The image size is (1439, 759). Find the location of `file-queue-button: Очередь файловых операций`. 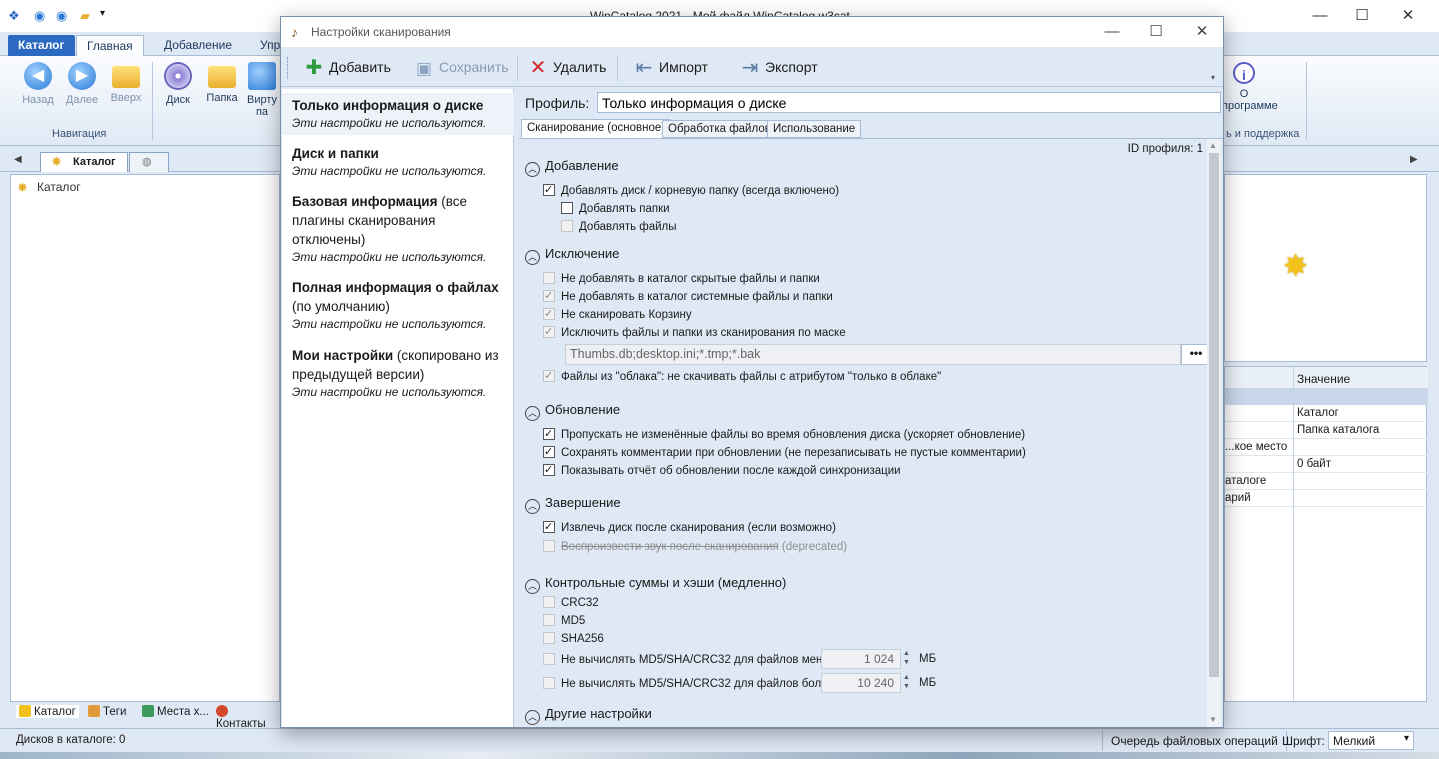

file-queue-button: Очередь файловых операций is located at coordinates (1194, 741).